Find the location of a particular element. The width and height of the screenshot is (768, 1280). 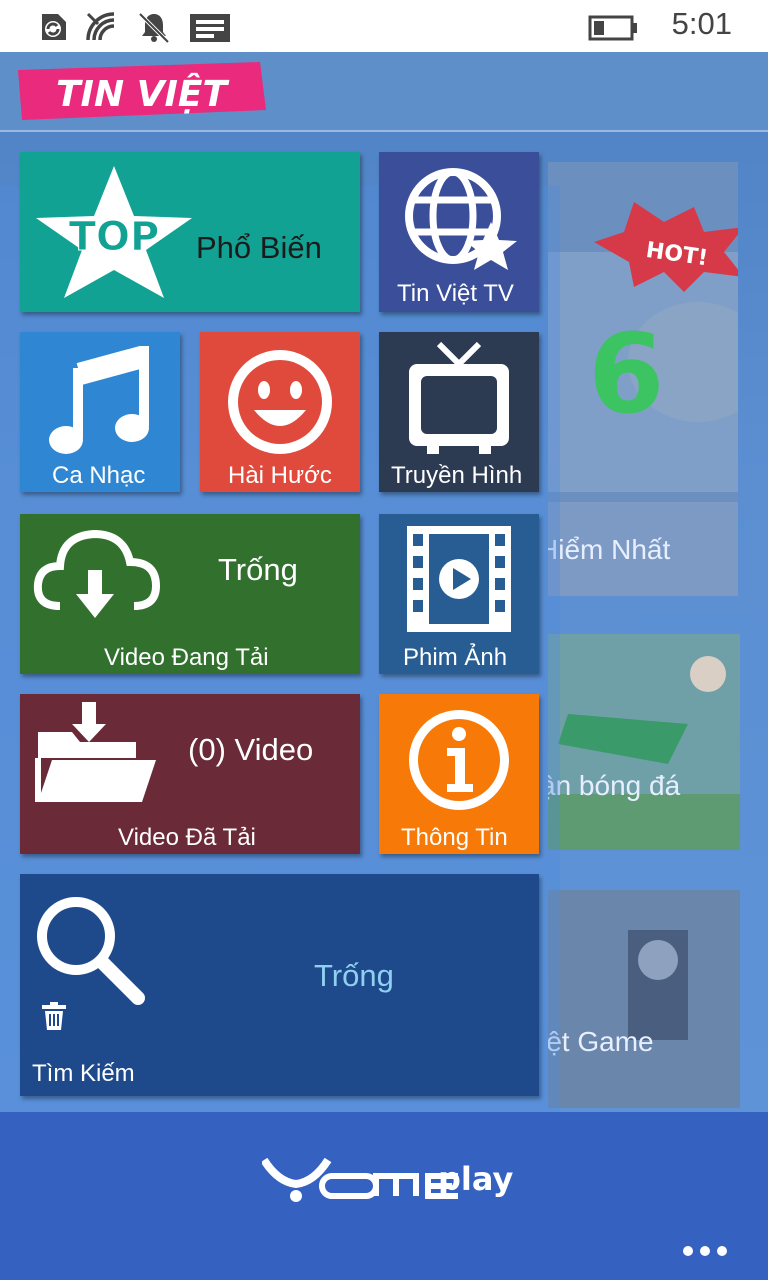

tile-popular-title: Phổ Biến is located at coordinates (259, 247).